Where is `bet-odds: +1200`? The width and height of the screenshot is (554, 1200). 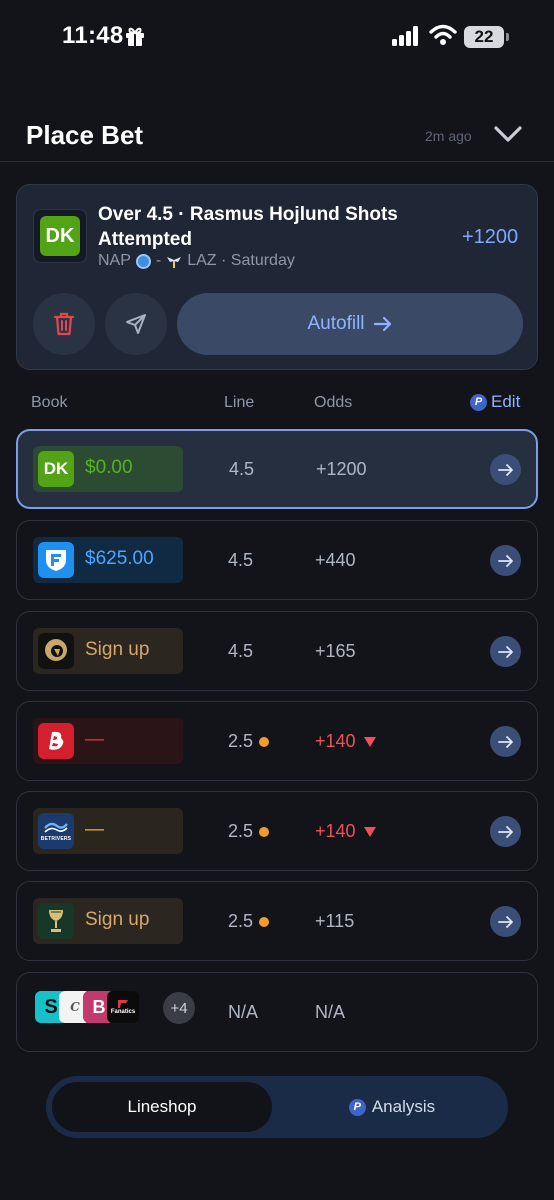 bet-odds: +1200 is located at coordinates (490, 237).